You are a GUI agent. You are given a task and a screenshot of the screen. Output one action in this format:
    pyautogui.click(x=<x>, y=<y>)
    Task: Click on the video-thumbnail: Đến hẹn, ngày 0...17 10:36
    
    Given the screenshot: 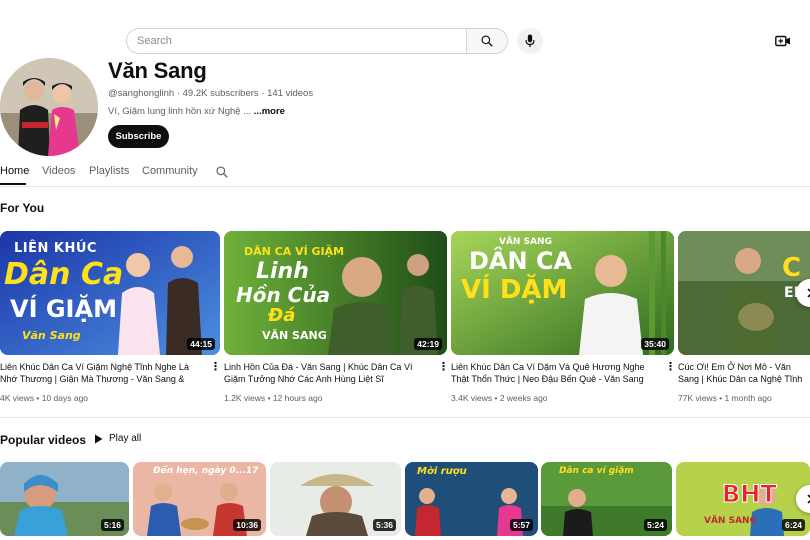 What is the action you would take?
    pyautogui.click(x=199, y=499)
    